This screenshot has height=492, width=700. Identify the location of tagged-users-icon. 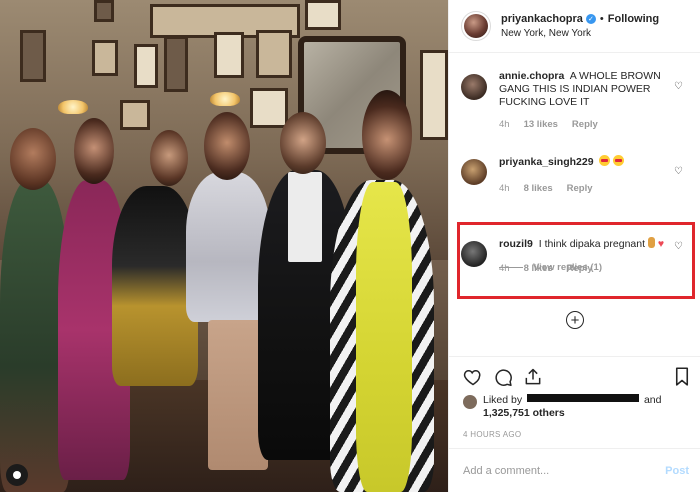
(17, 475).